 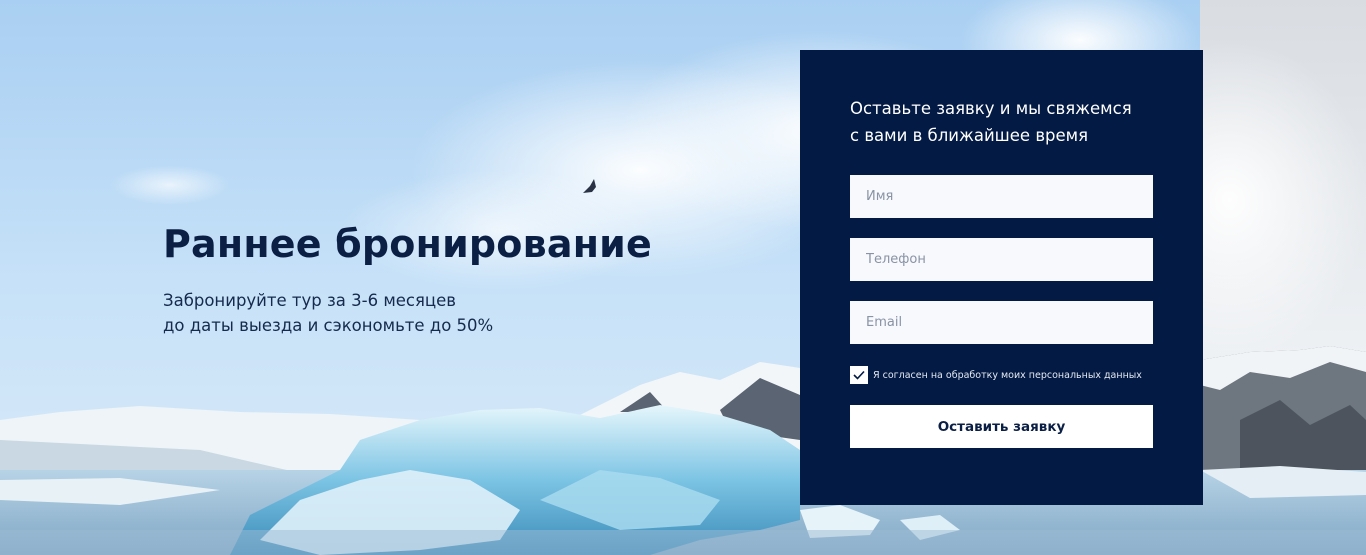 I want to click on form-heading-line-2: с вами в ближайшее время, so click(x=969, y=135).